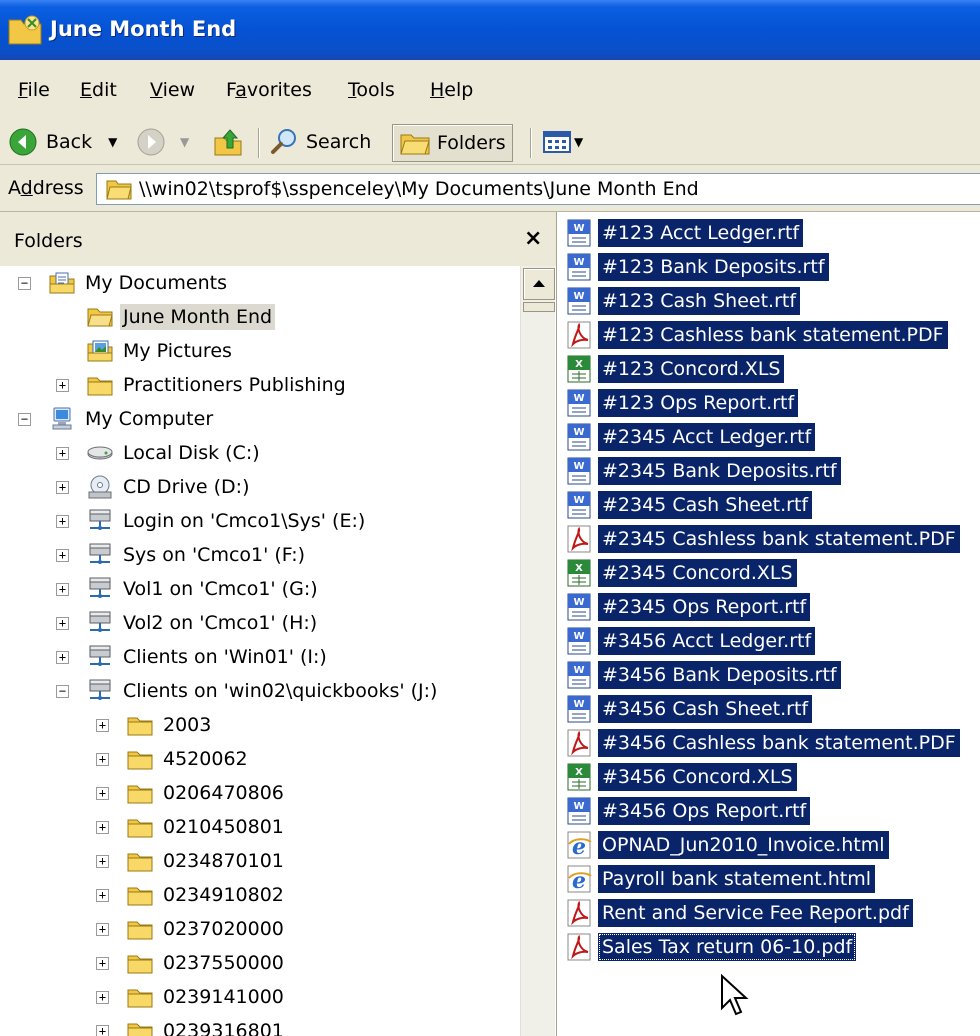 The image size is (980, 1036). What do you see at coordinates (203, 589) in the screenshot?
I see `tree-item: Vol1 on 'Cmco1' (G:)` at bounding box center [203, 589].